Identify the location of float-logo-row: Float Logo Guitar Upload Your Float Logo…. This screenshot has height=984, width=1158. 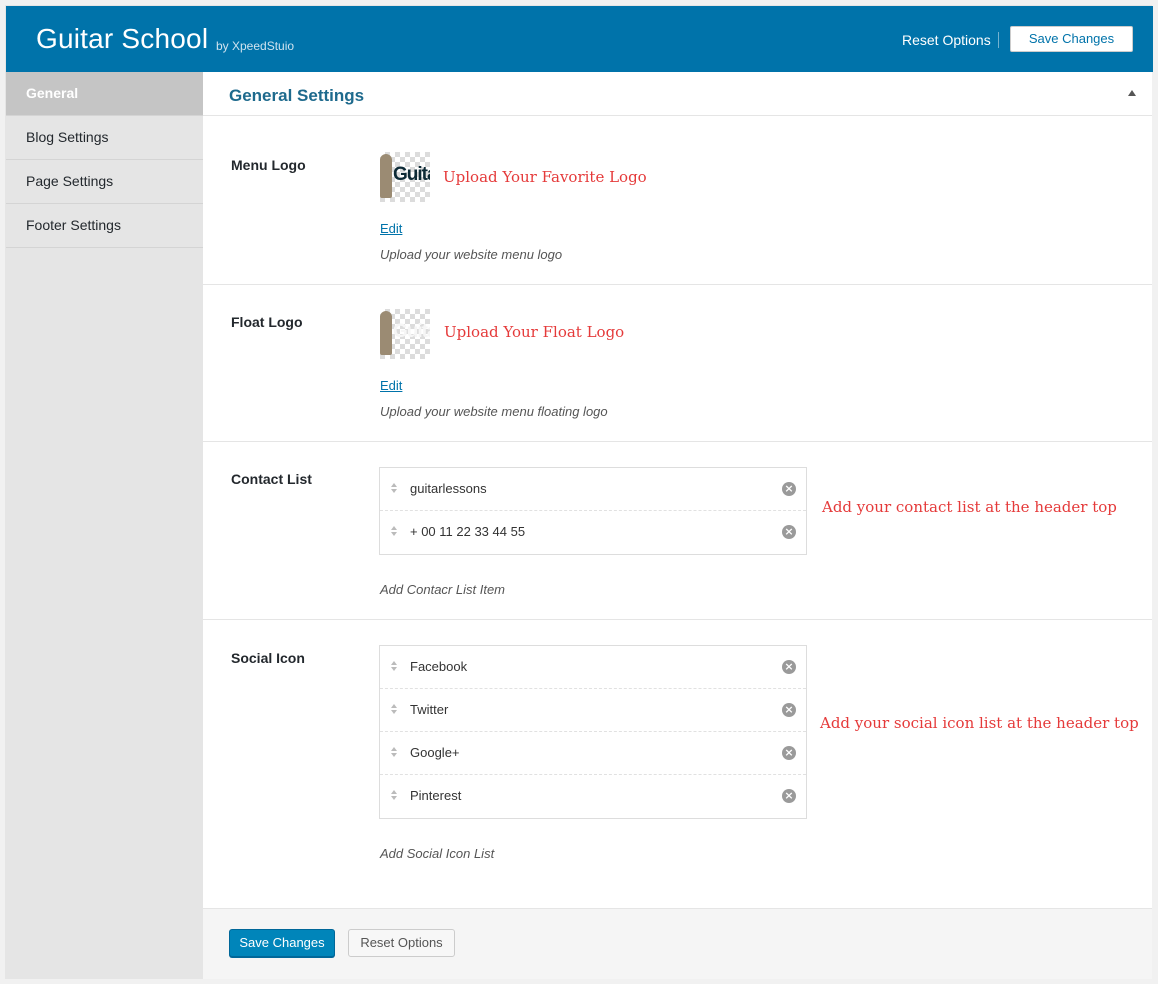
(677, 363).